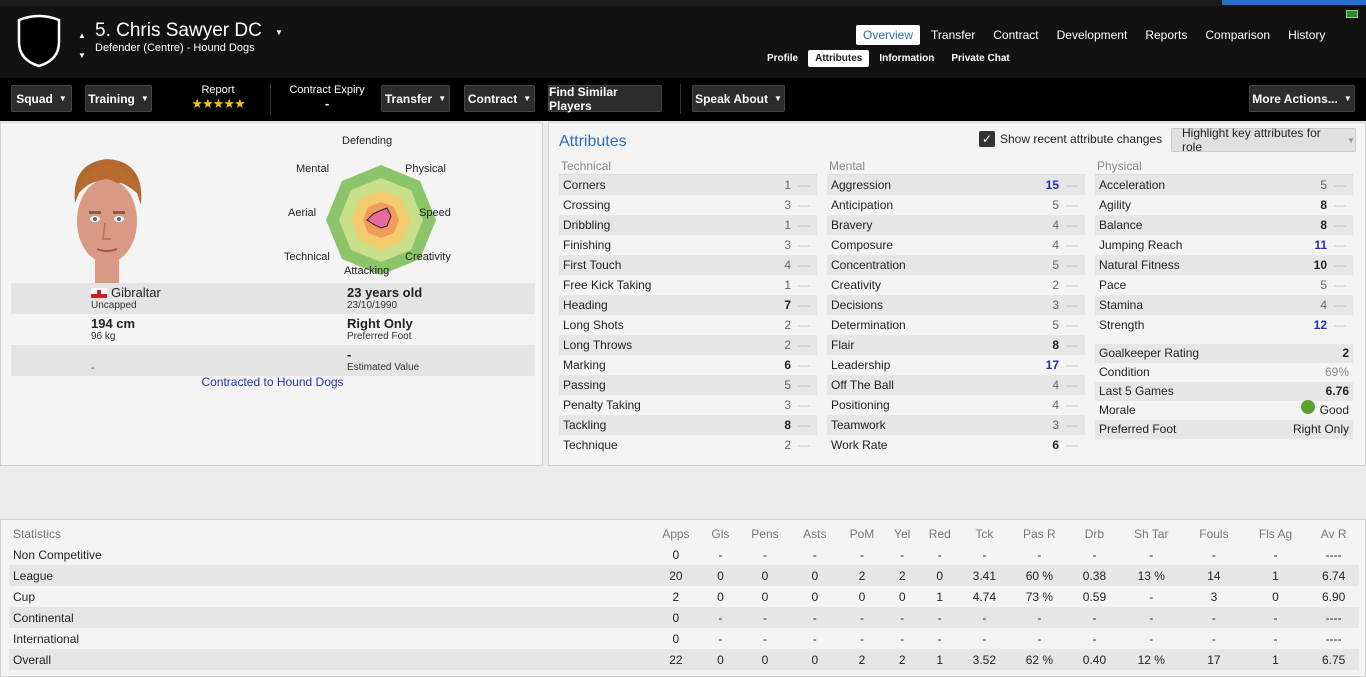 The image size is (1366, 677). I want to click on attribute-row-tackling: Tackling 8 —, so click(688, 425).